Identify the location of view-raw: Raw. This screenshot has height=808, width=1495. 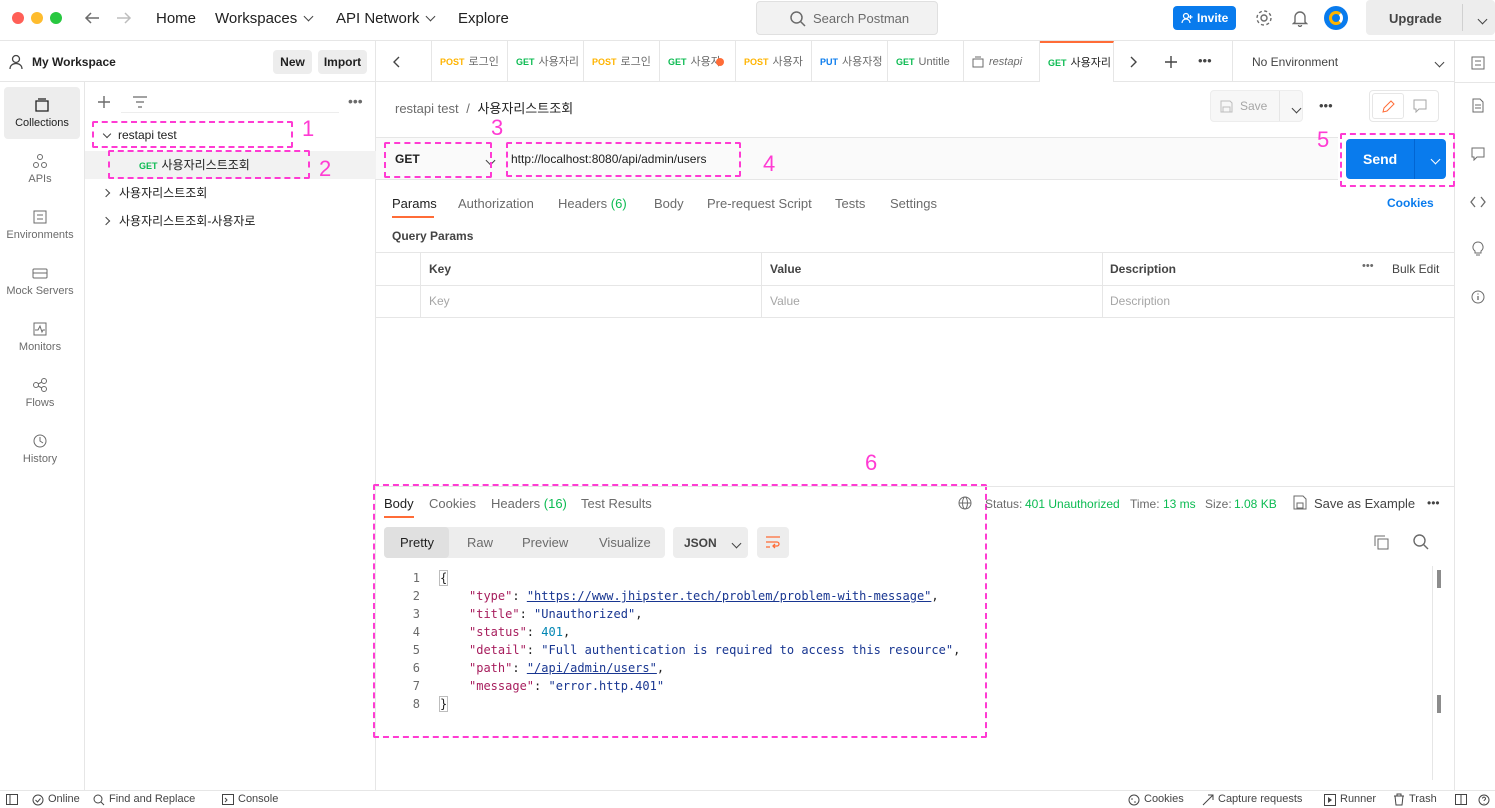
(480, 542).